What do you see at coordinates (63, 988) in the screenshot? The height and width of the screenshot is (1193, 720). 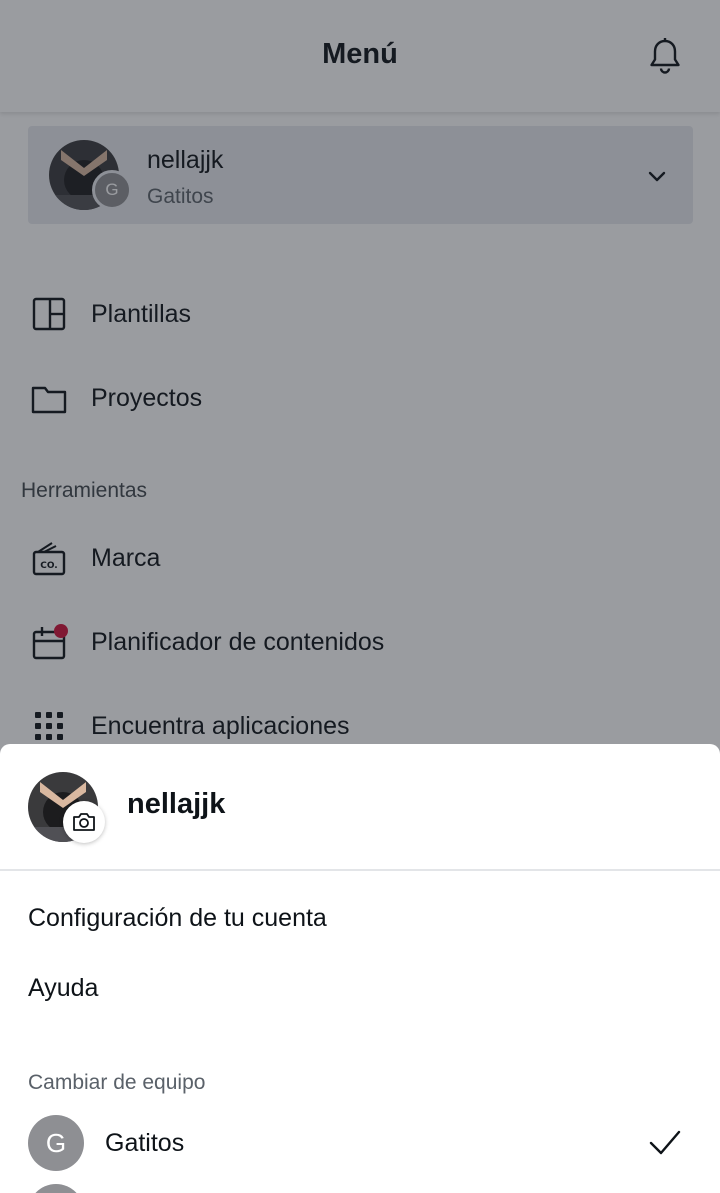 I see `help-label: Ayuda` at bounding box center [63, 988].